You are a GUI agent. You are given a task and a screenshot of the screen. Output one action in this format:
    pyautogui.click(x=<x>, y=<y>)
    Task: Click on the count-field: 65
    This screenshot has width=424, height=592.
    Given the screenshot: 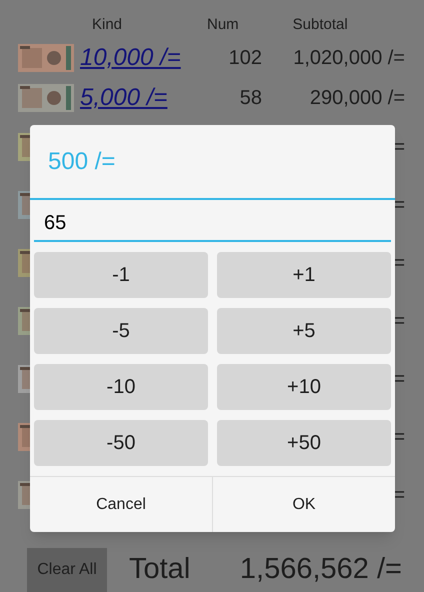 What is the action you would take?
    pyautogui.click(x=212, y=224)
    